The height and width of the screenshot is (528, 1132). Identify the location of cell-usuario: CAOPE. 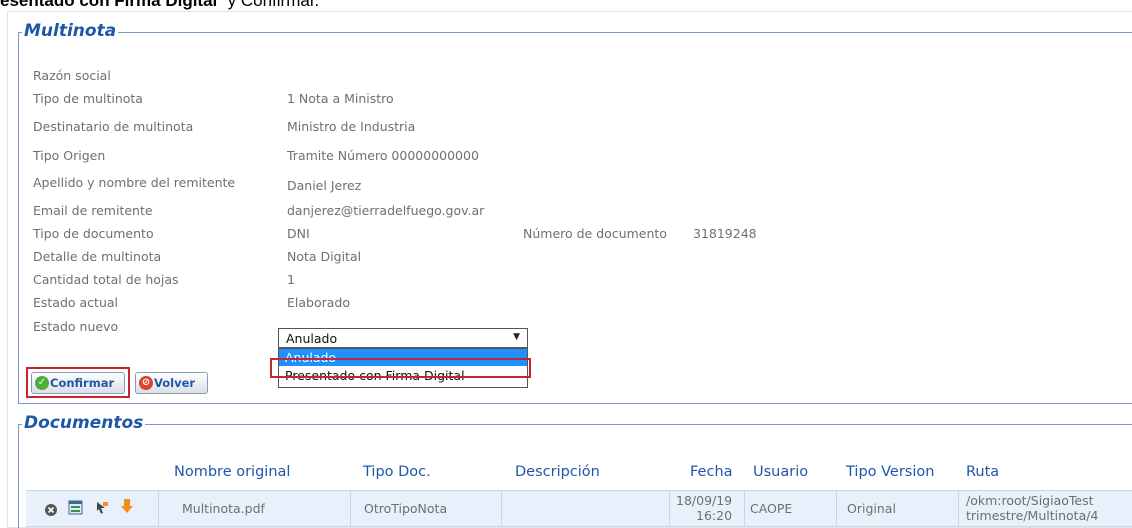
(771, 508).